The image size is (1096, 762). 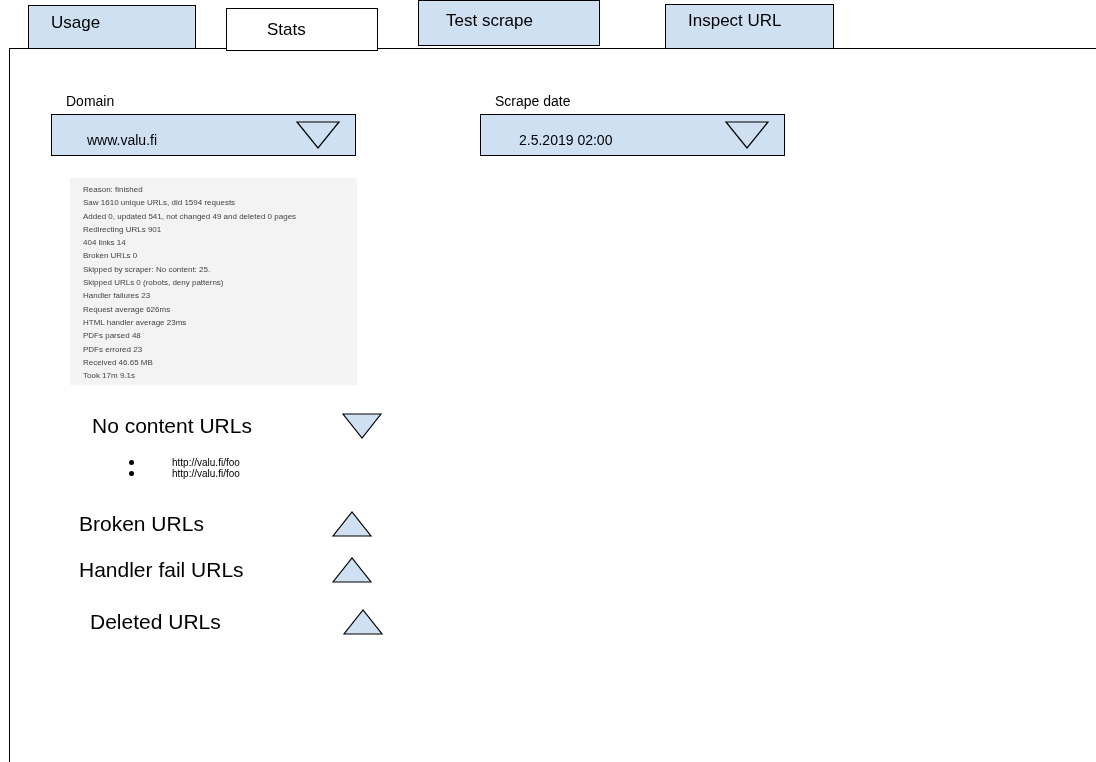 What do you see at coordinates (156, 622) in the screenshot?
I see `section-title: Deleted URLs` at bounding box center [156, 622].